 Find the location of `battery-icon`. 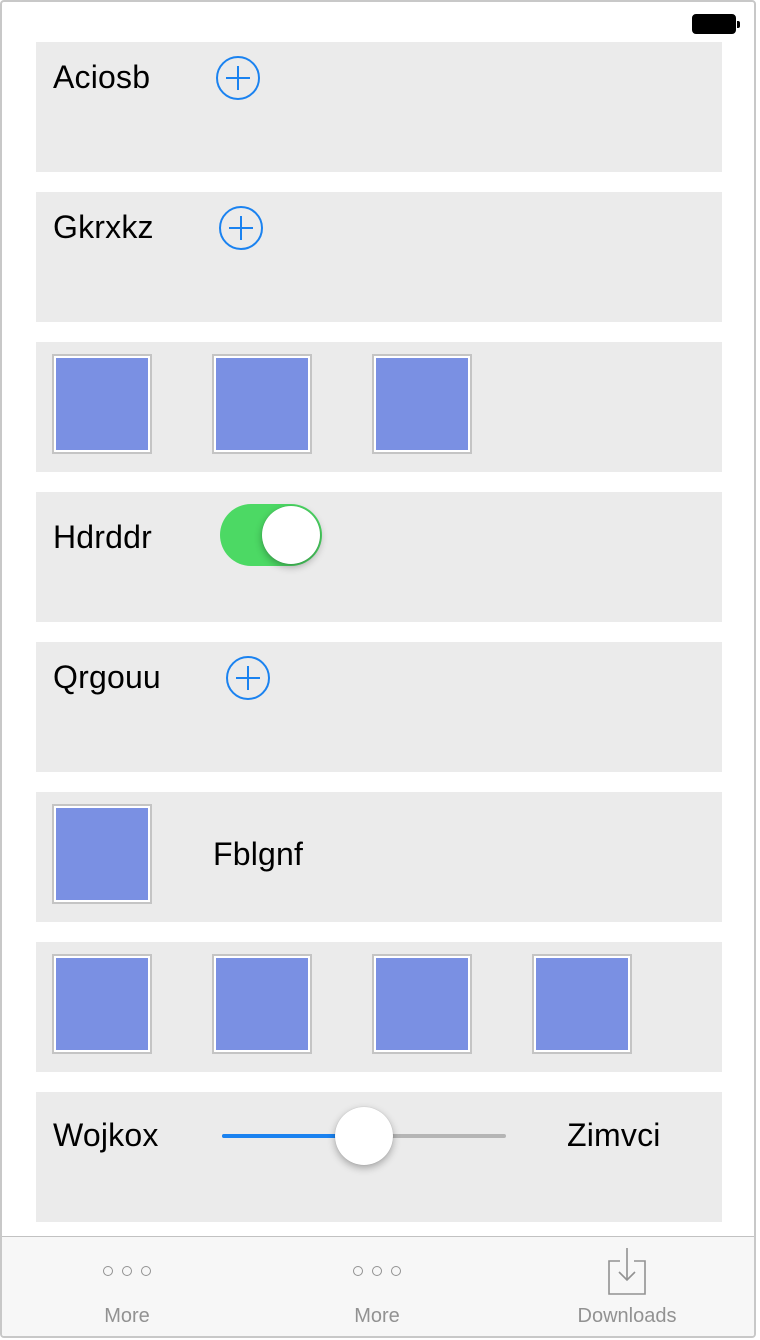

battery-icon is located at coordinates (716, 24).